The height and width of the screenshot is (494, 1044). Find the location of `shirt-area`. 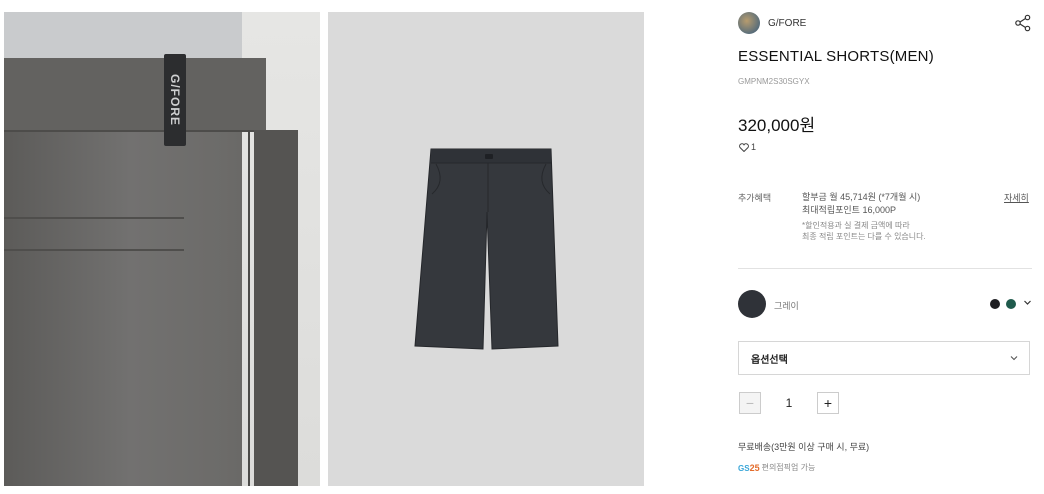

shirt-area is located at coordinates (125, 36).